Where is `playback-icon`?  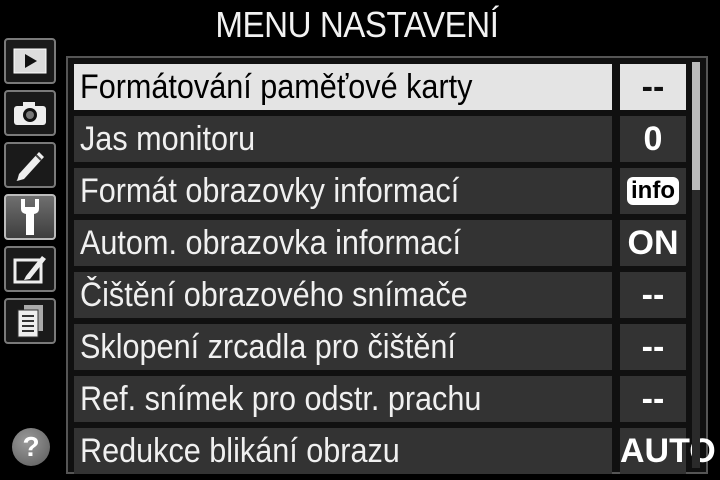
playback-icon is located at coordinates (30, 61).